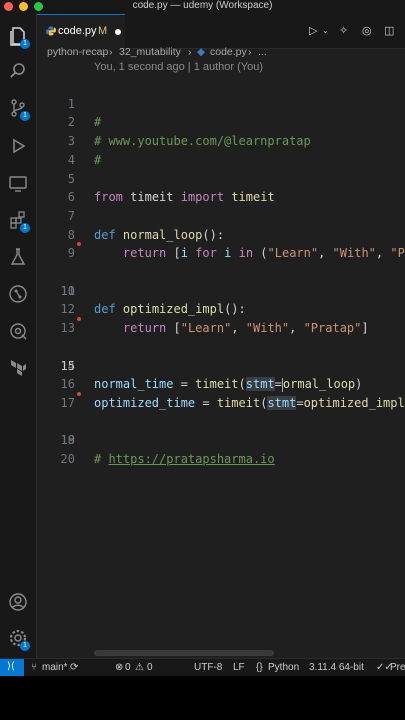  What do you see at coordinates (221, 317) in the screenshot?
I see `code-line: 13` at bounding box center [221, 317].